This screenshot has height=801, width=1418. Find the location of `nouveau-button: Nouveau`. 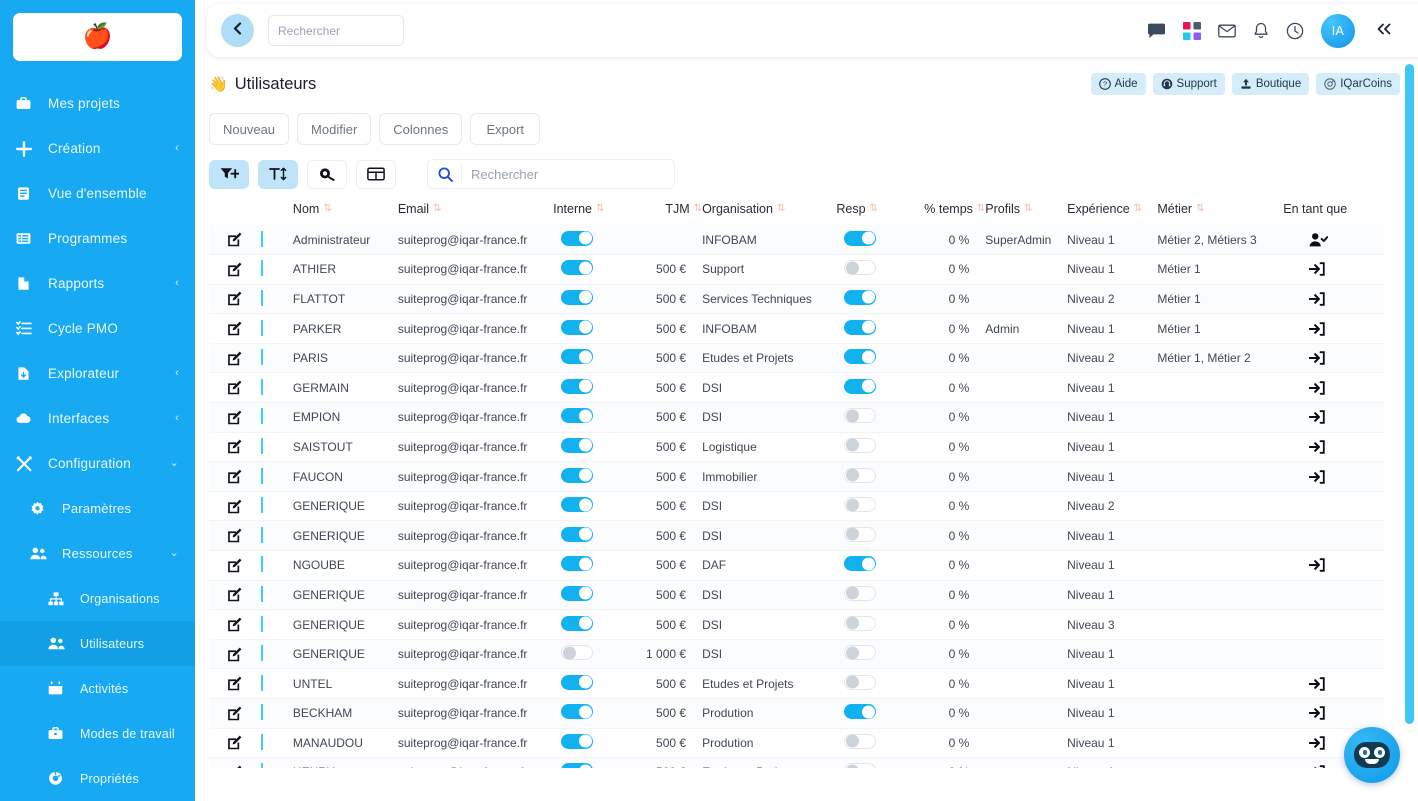

nouveau-button: Nouveau is located at coordinates (249, 129).